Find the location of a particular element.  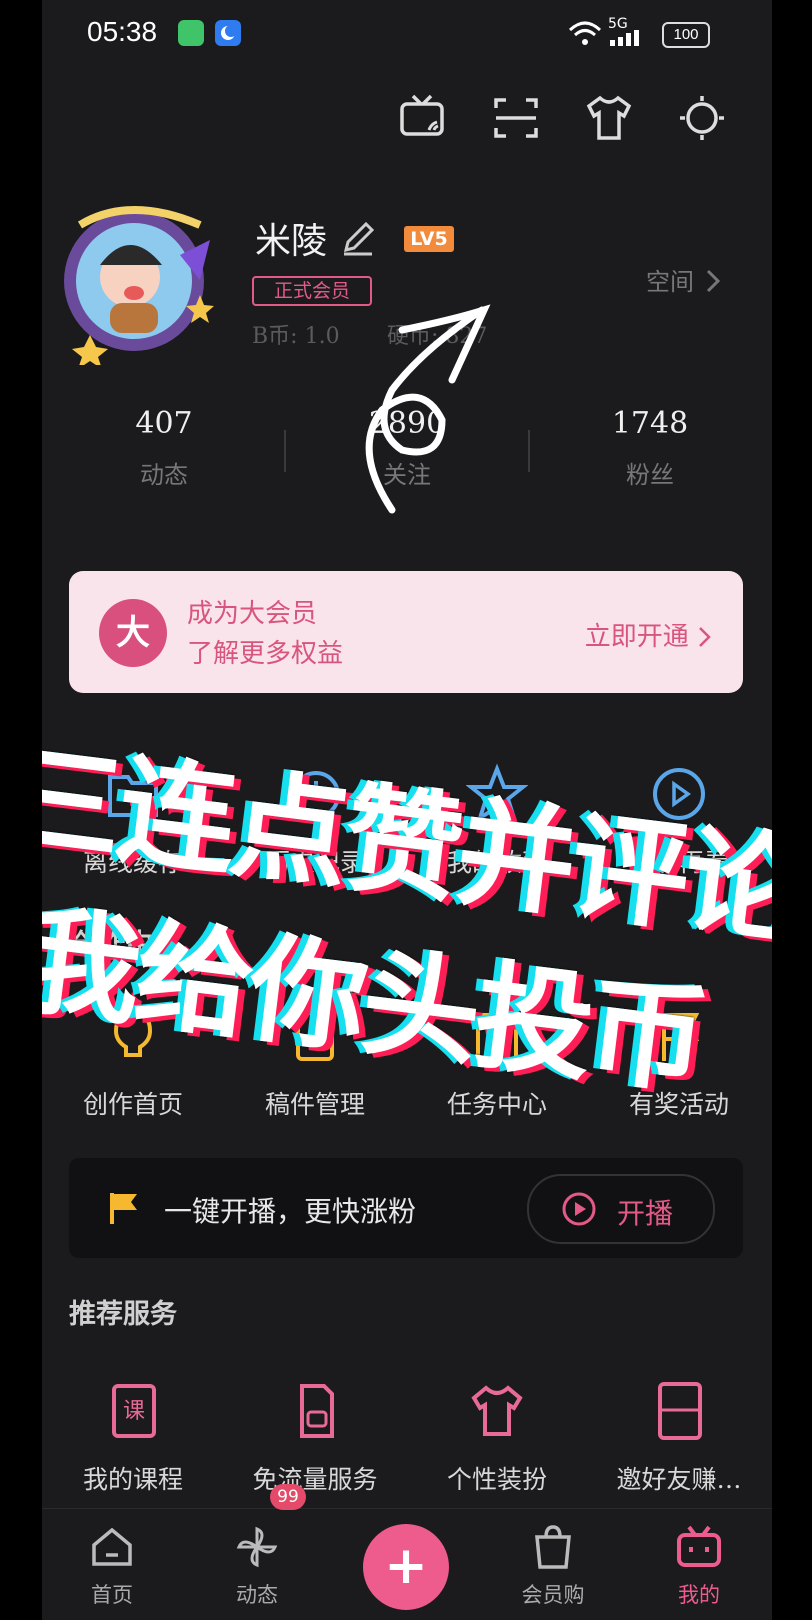

start-live-button: 开播 is located at coordinates (621, 1209).